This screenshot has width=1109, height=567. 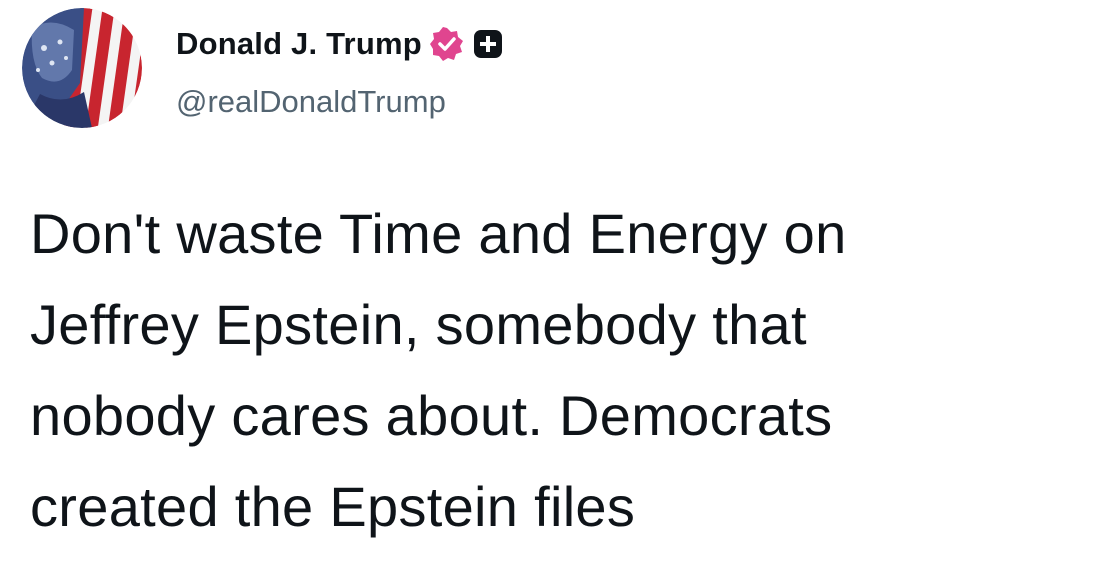 I want to click on affiliate-badge-icon, so click(x=488, y=44).